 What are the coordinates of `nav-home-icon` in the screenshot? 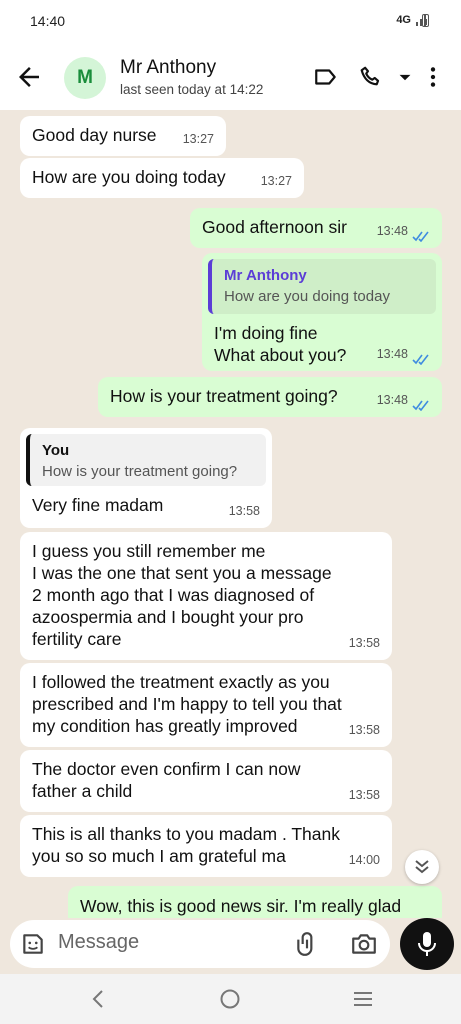 It's located at (230, 999).